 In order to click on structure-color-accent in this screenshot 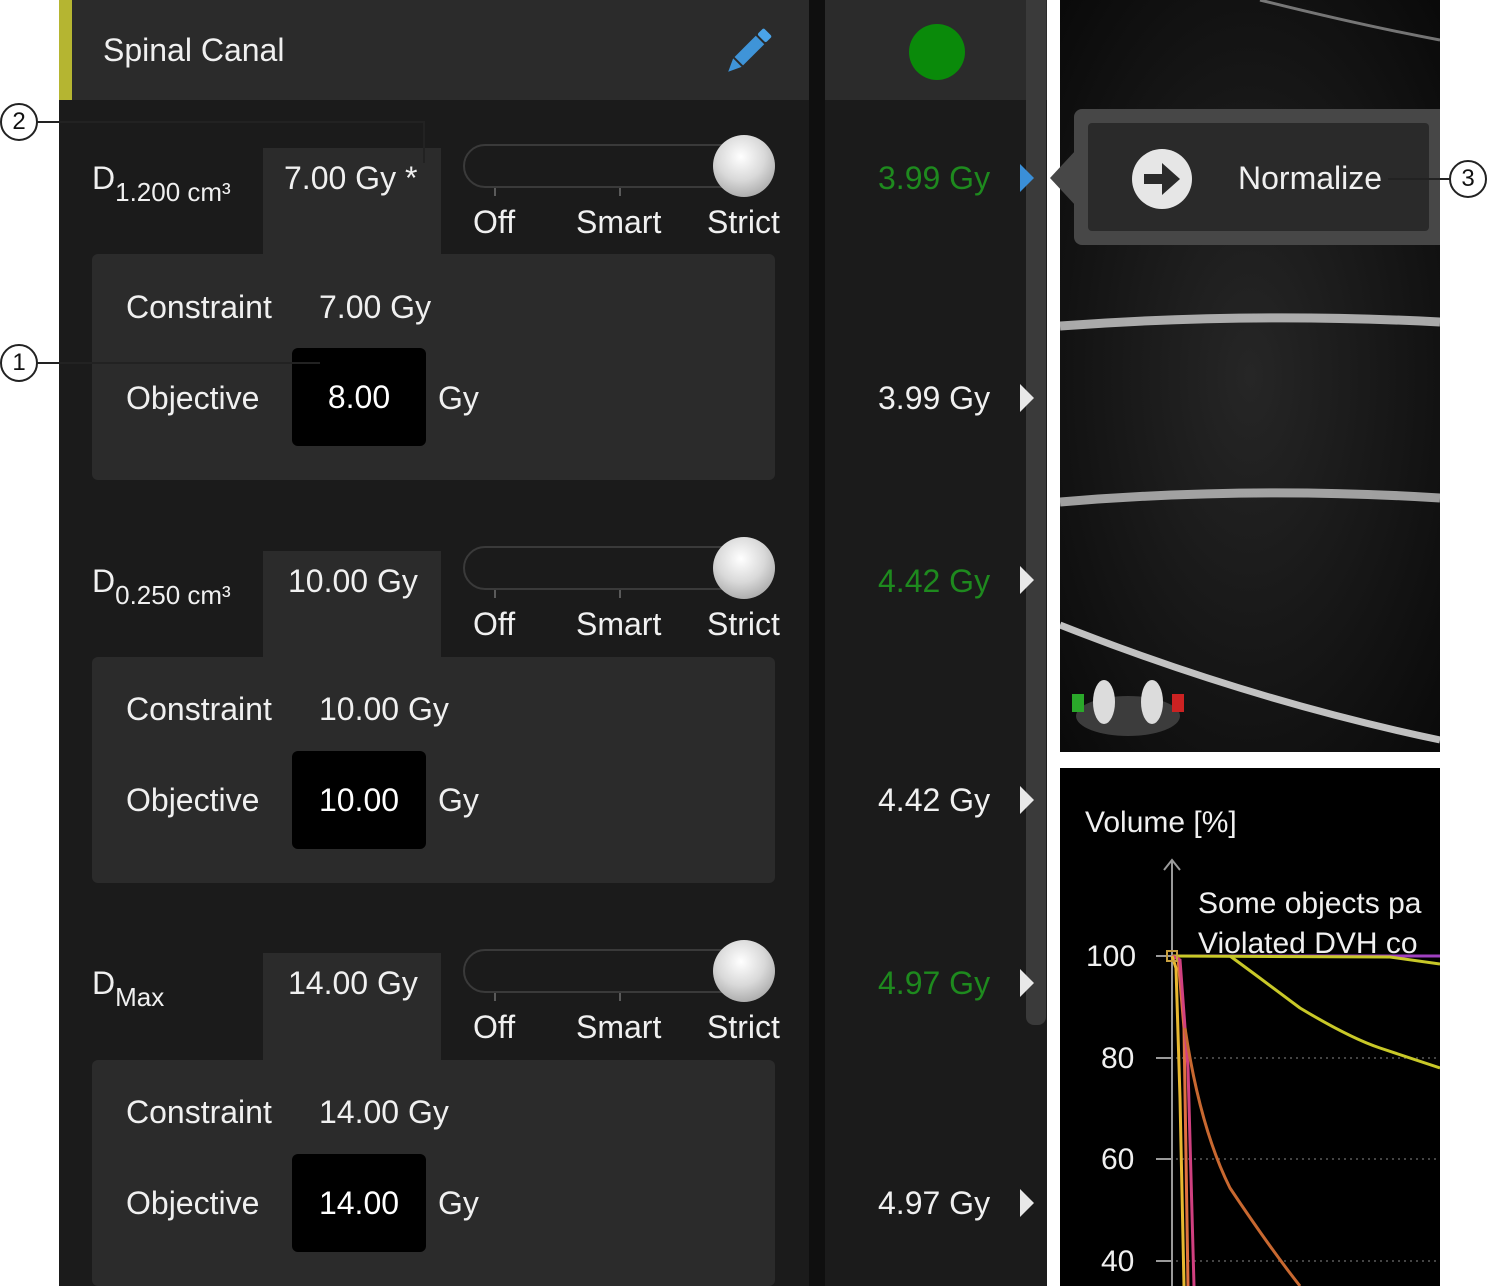, I will do `click(65, 50)`.